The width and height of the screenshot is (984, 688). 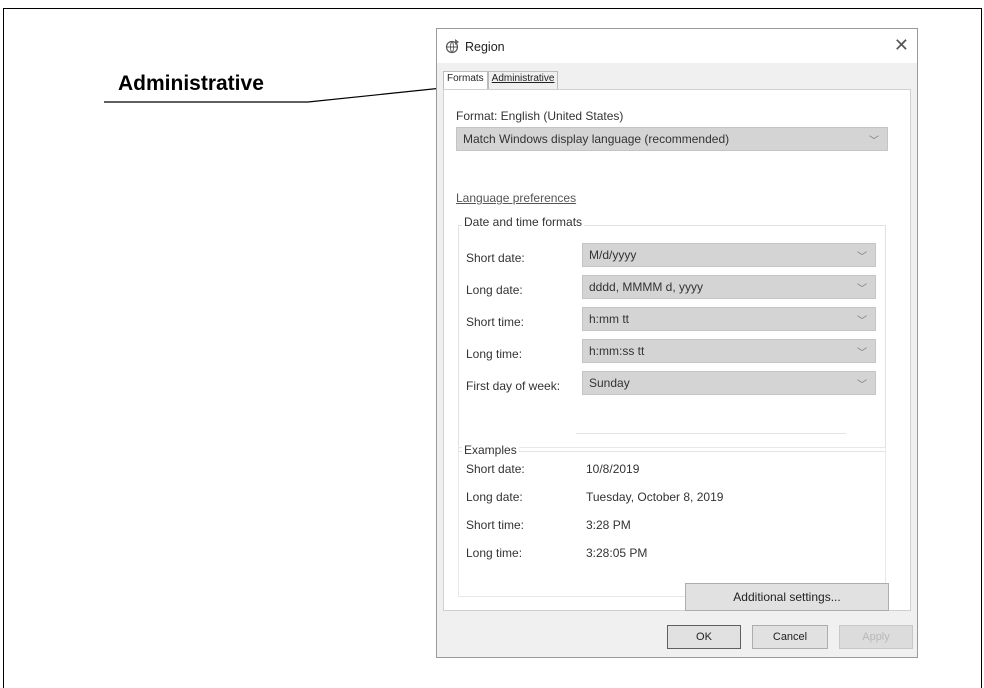 I want to click on first-day-of-week-select: Sunday ﹀, so click(x=729, y=383).